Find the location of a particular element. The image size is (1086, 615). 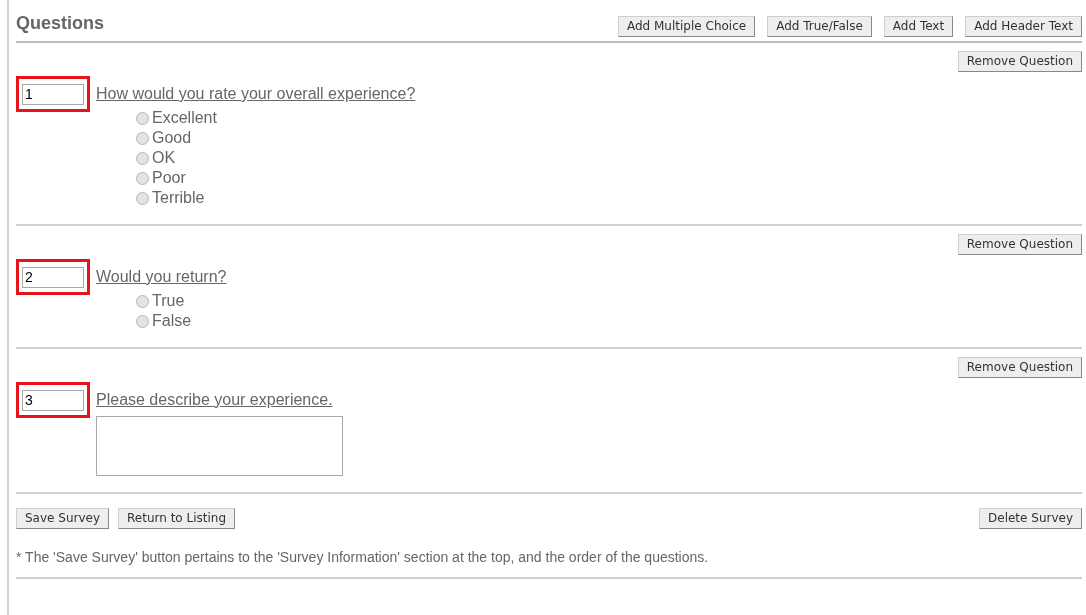

footnote: * The 'Save Survey' button pertains to the 'Survey Information' section at the top, and the order of the questions. is located at coordinates (362, 557).